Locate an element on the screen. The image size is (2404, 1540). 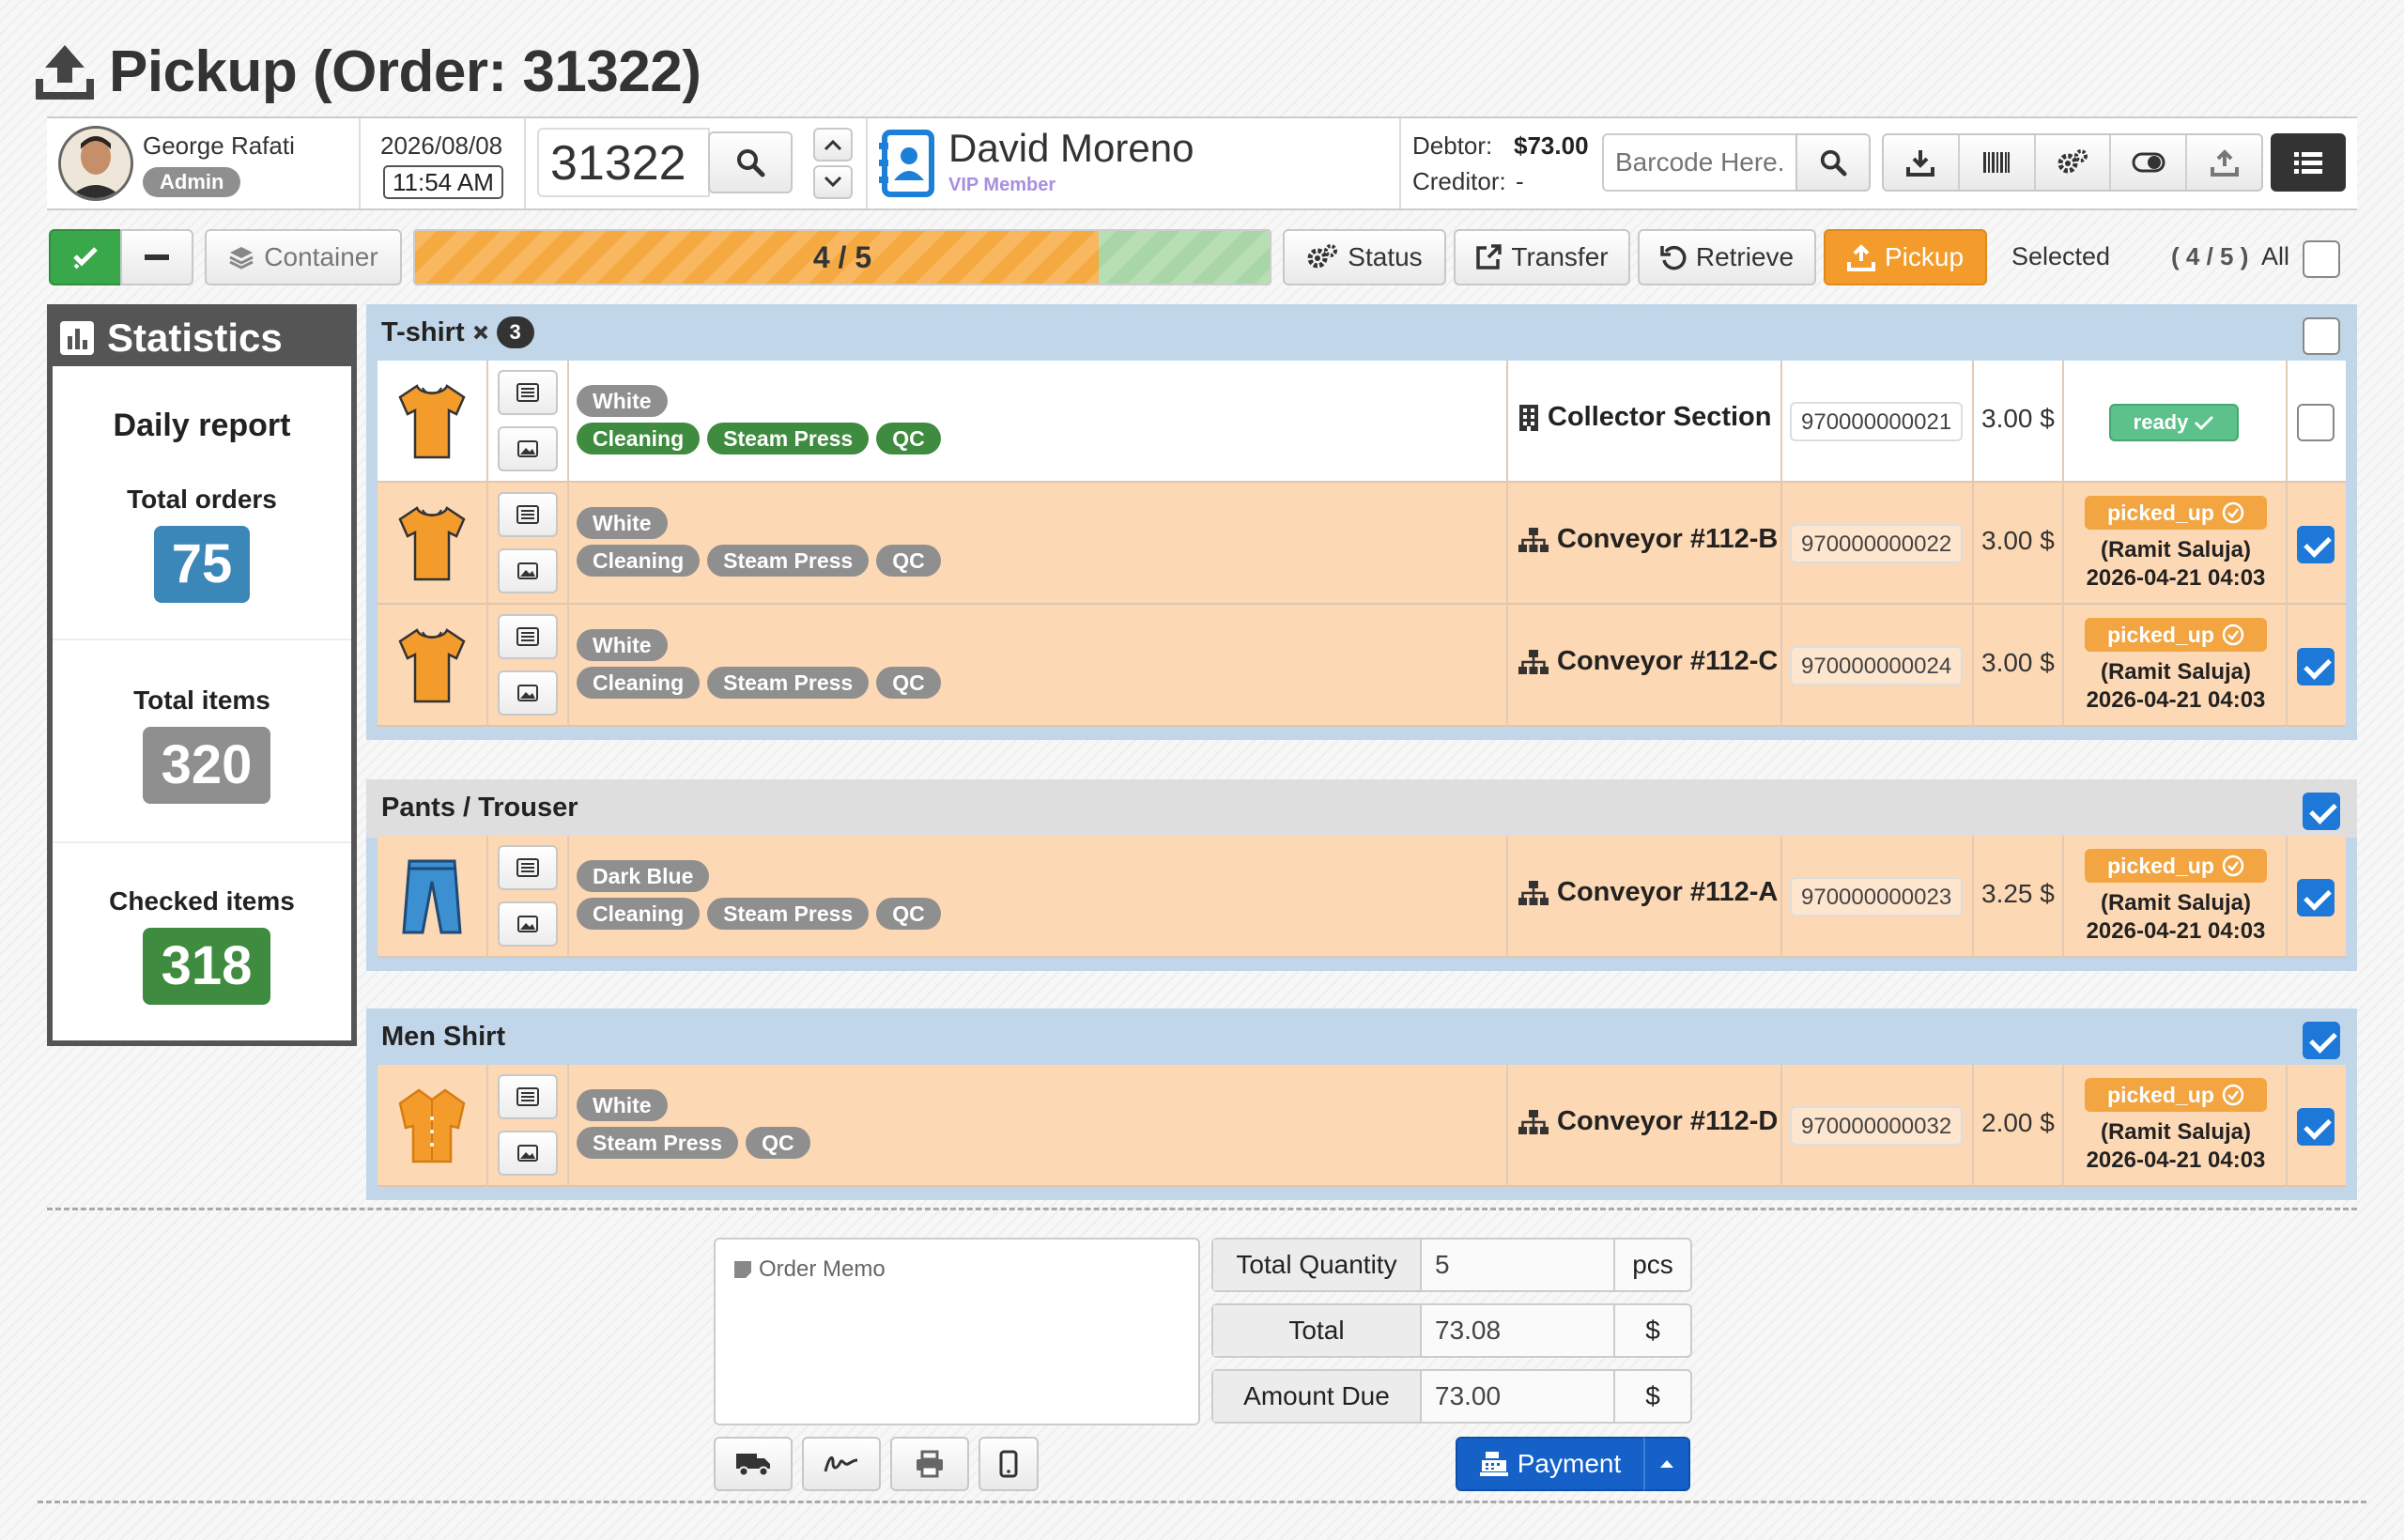
signature-icon is located at coordinates (841, 1463).